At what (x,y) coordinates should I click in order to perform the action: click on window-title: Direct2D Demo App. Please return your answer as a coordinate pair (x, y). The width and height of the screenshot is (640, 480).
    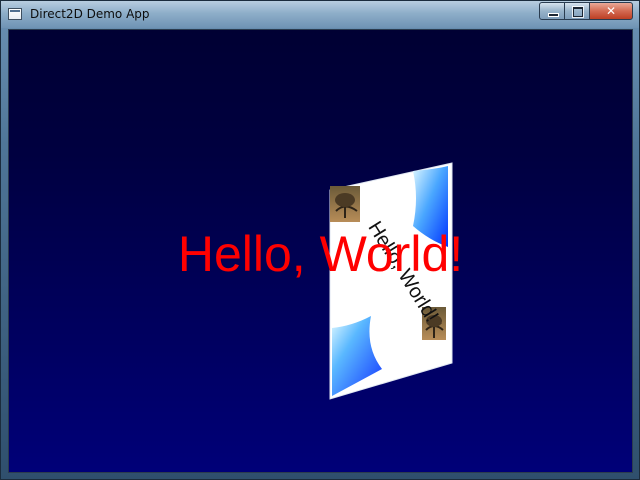
    Looking at the image, I should click on (90, 14).